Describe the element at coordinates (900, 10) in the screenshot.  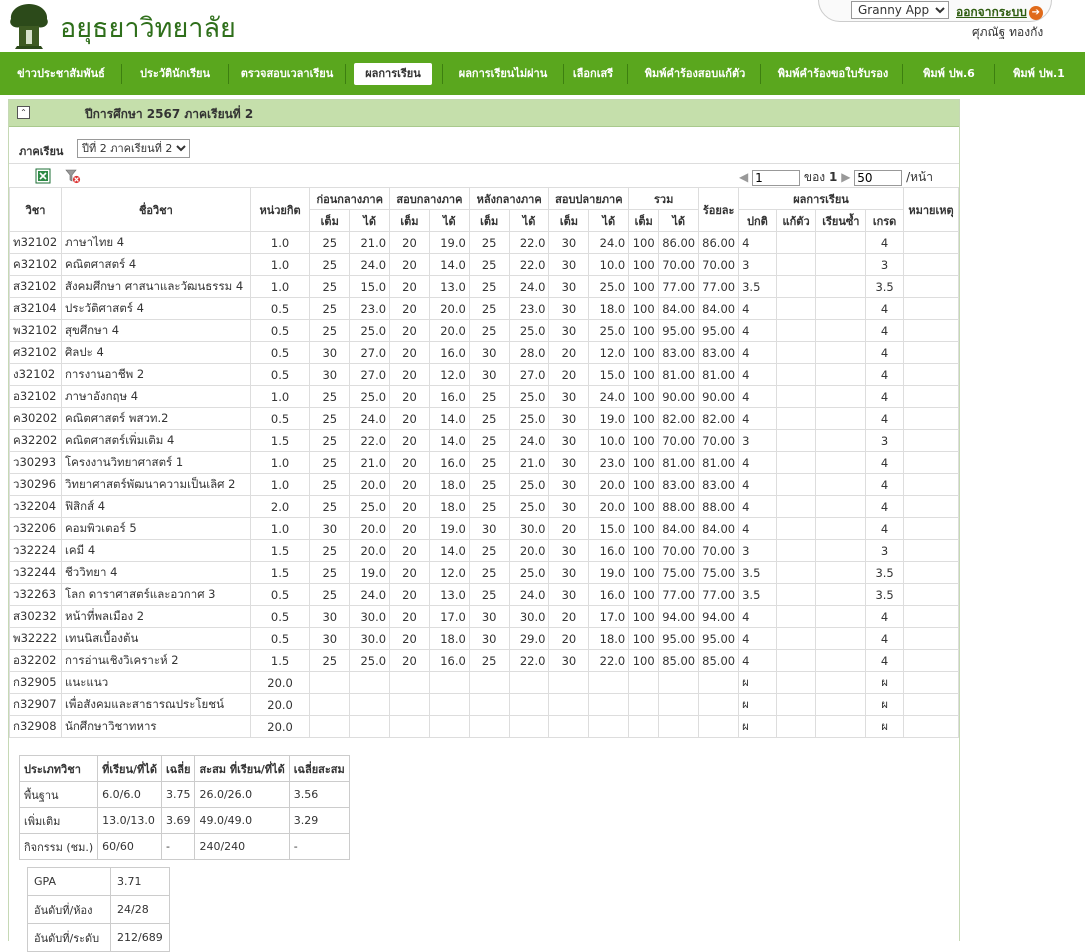
I see `user-select: Granny Apple` at that location.